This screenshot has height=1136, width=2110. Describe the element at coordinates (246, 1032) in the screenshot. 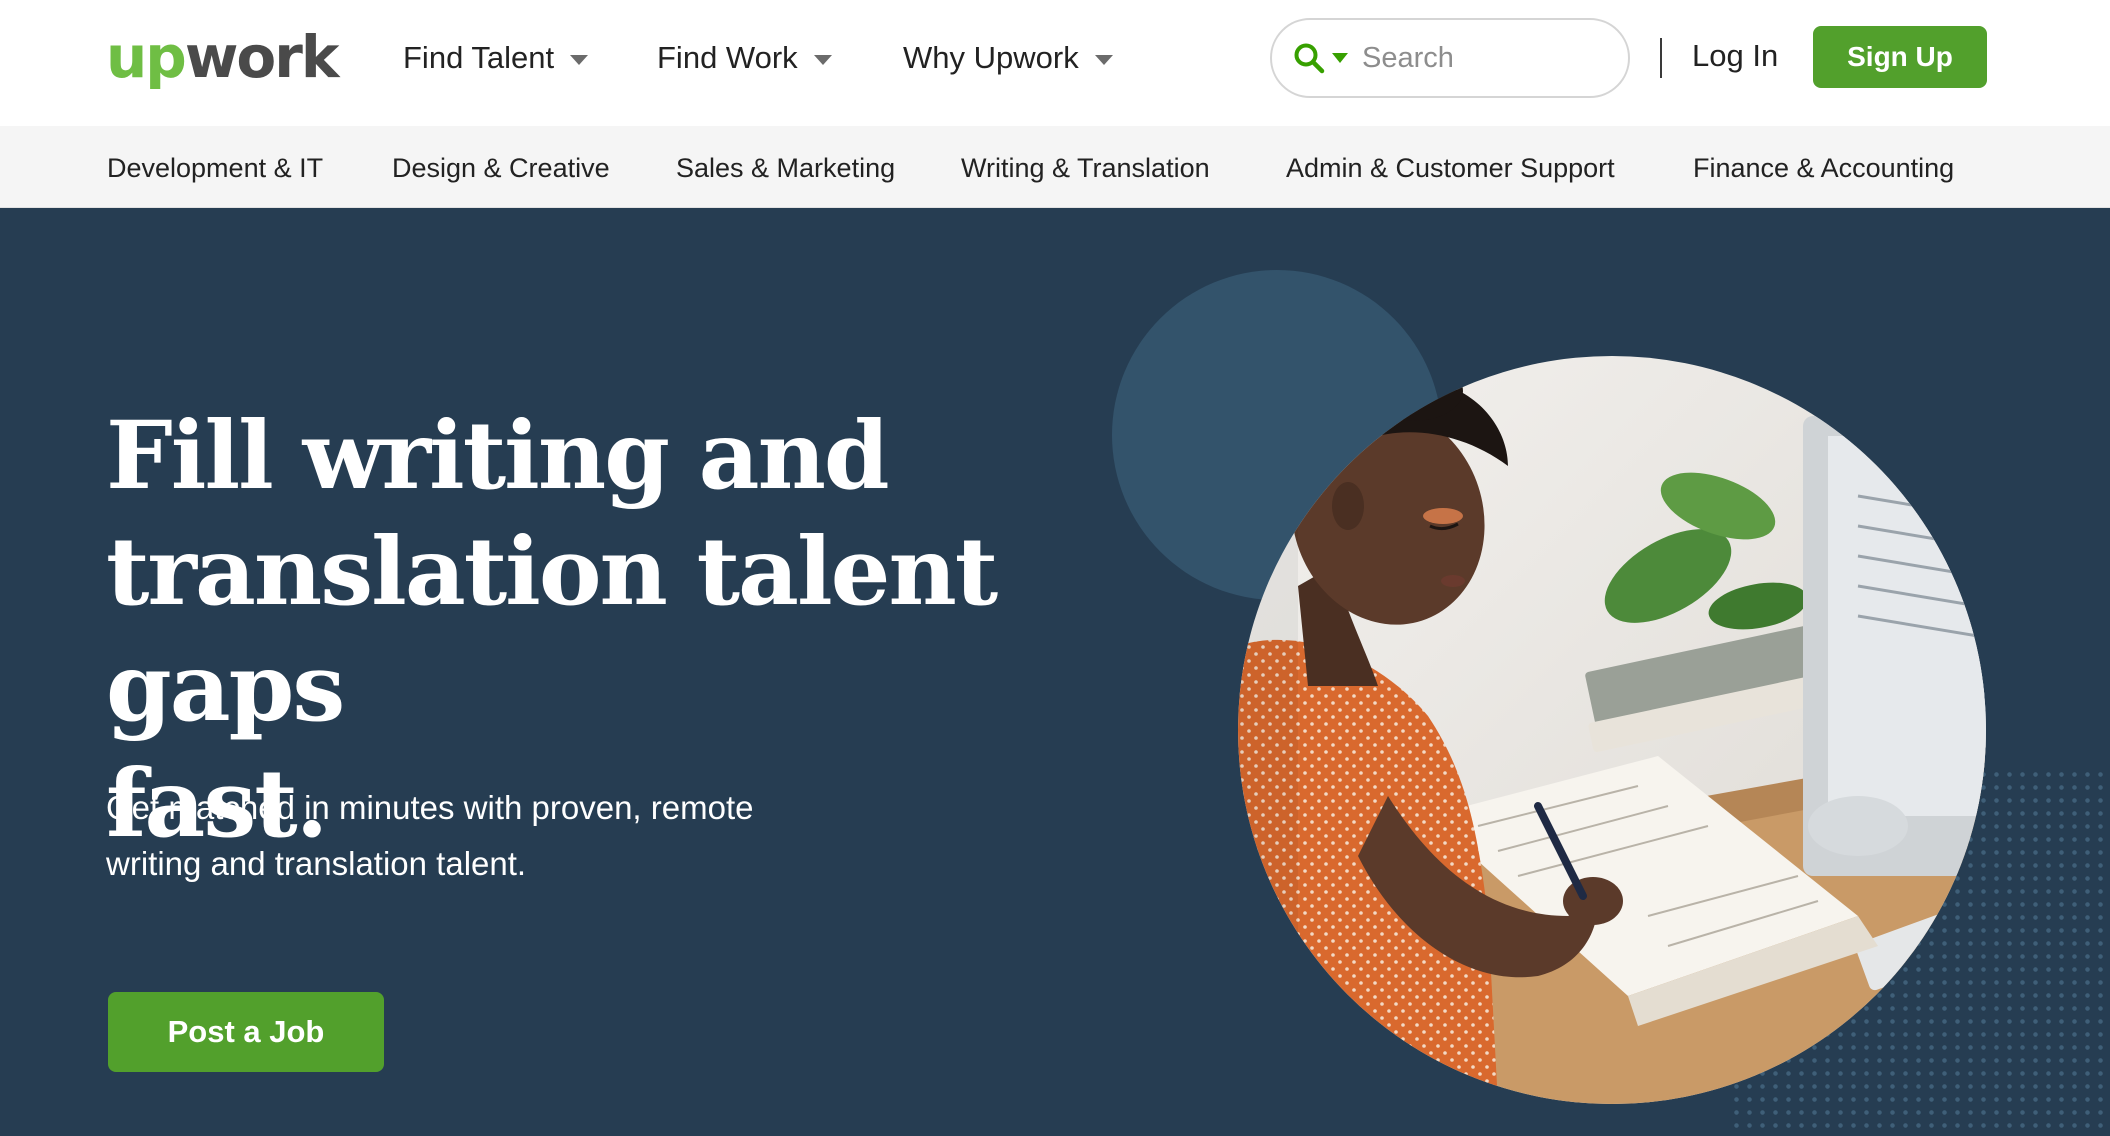

I see `post-a-job-button: Post a Job` at that location.